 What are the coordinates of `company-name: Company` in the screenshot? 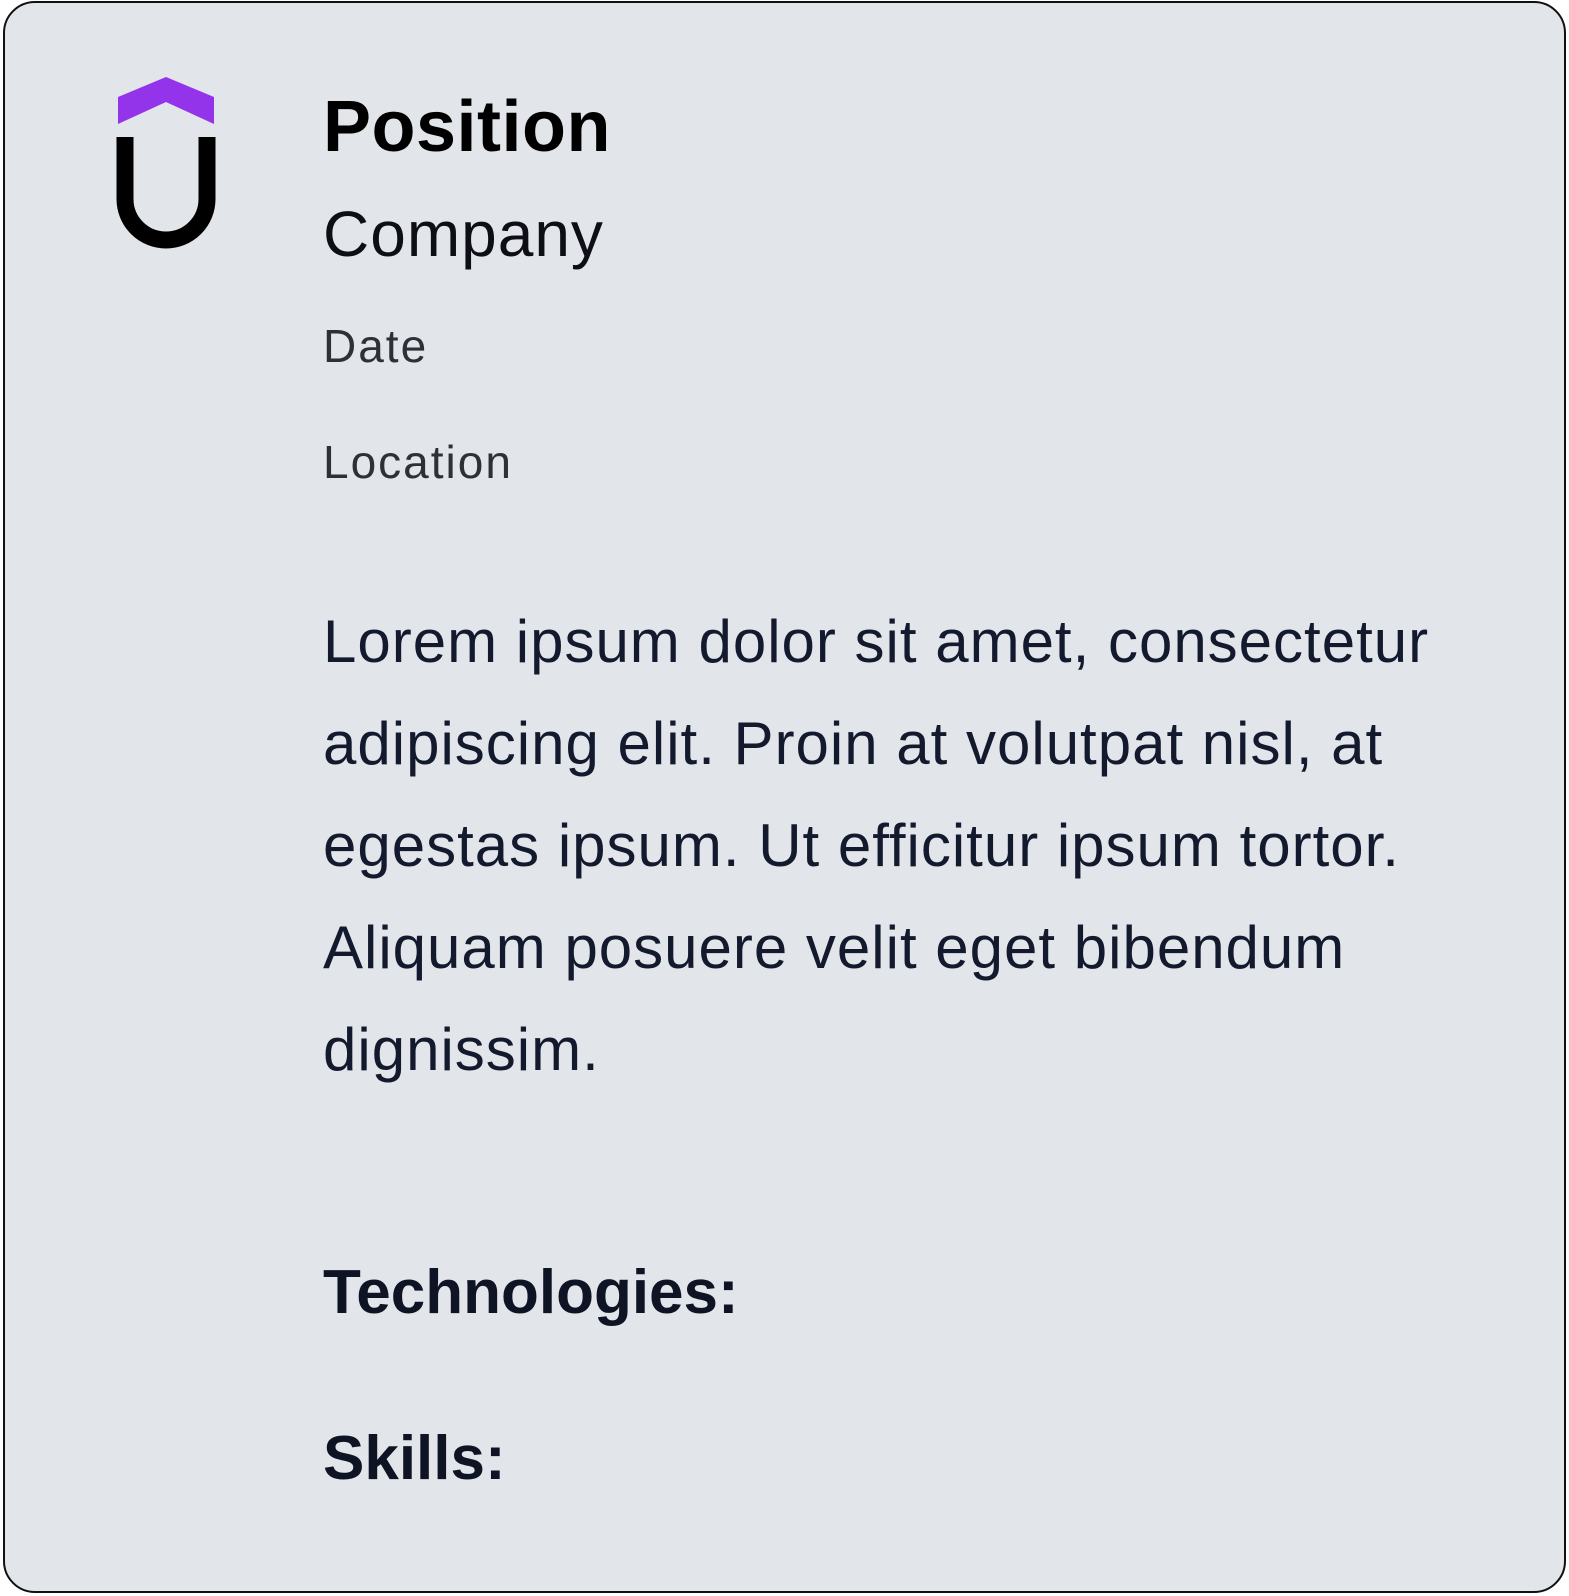 It's located at (463, 234).